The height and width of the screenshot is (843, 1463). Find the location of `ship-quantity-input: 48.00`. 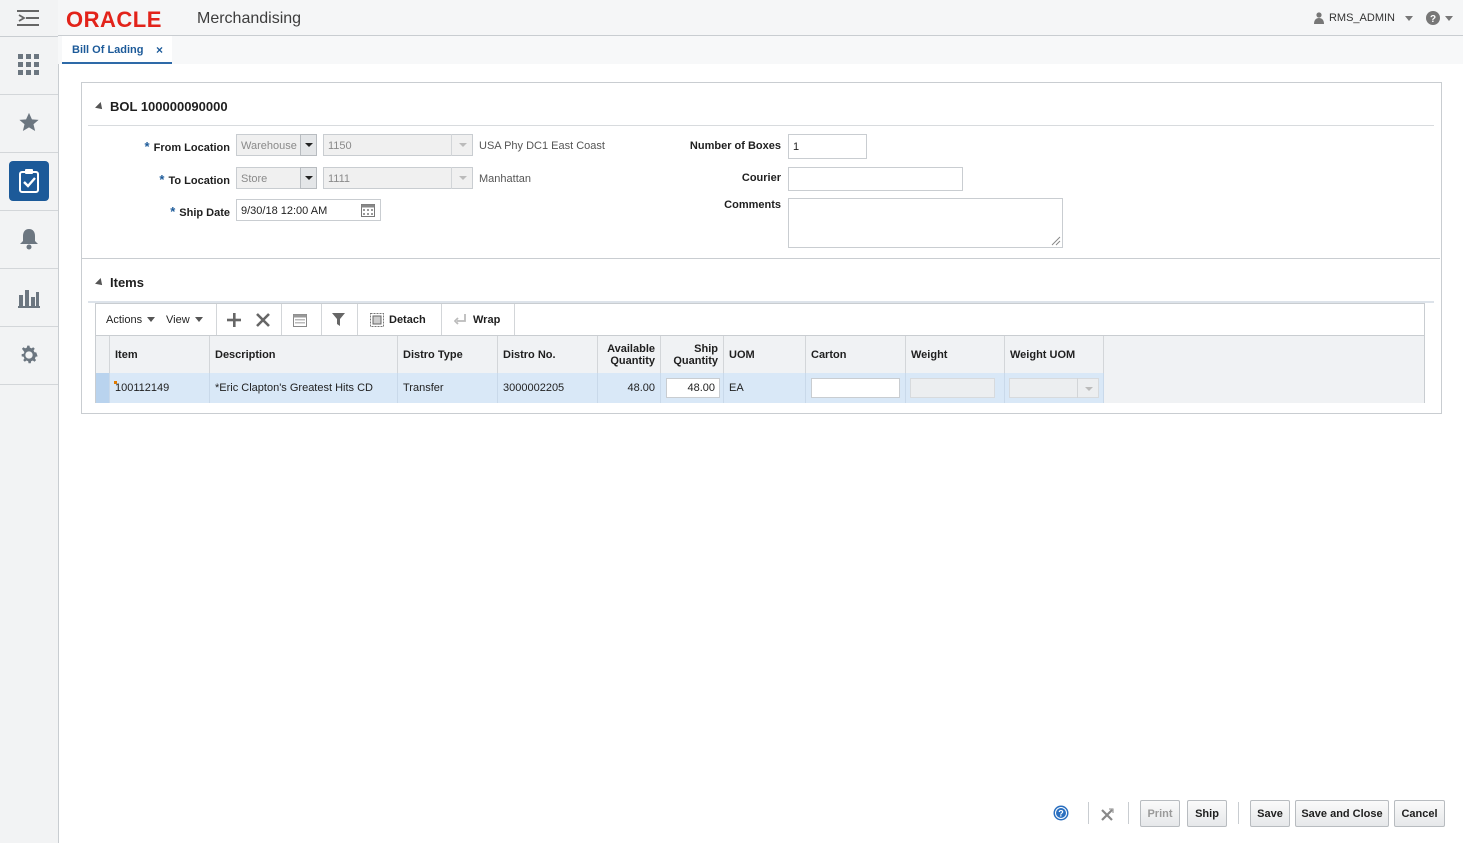

ship-quantity-input: 48.00 is located at coordinates (693, 388).